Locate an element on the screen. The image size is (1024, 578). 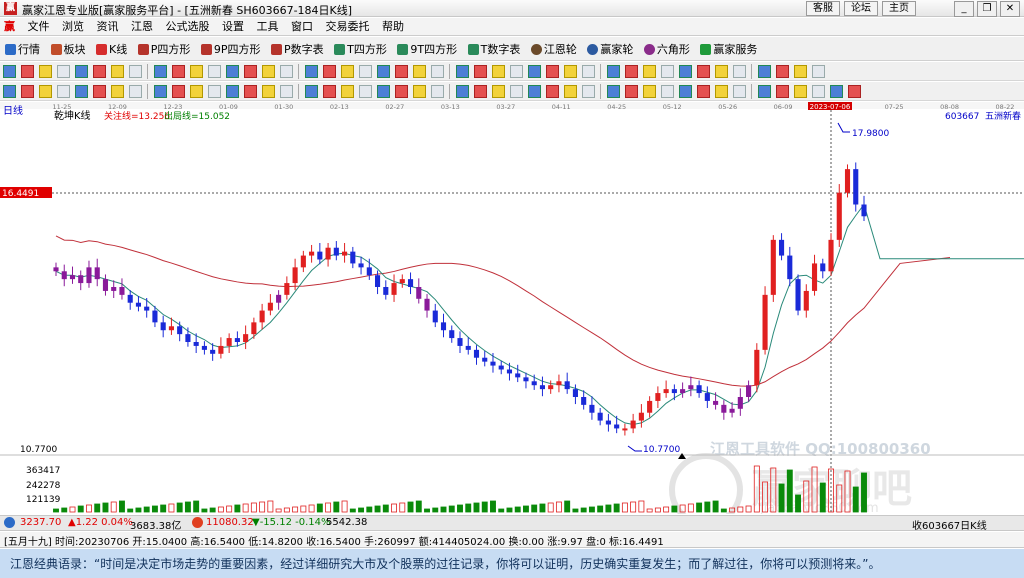
menu-trade: 交易委托 is located at coordinates (348, 27).